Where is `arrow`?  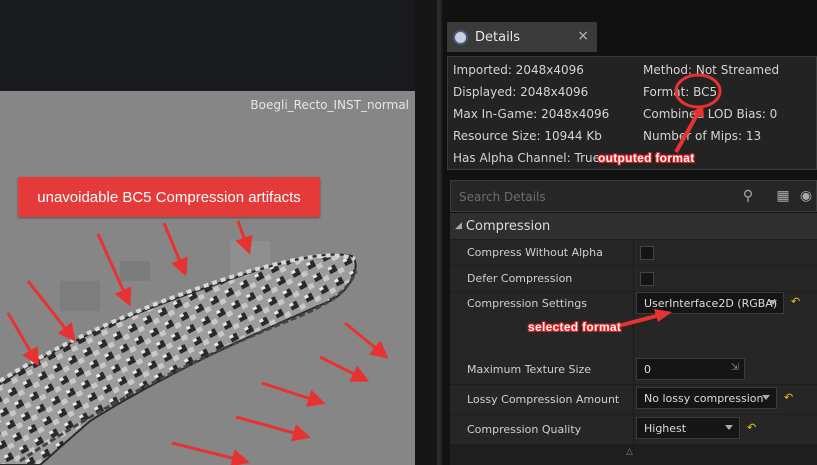
arrow is located at coordinates (687, 132).